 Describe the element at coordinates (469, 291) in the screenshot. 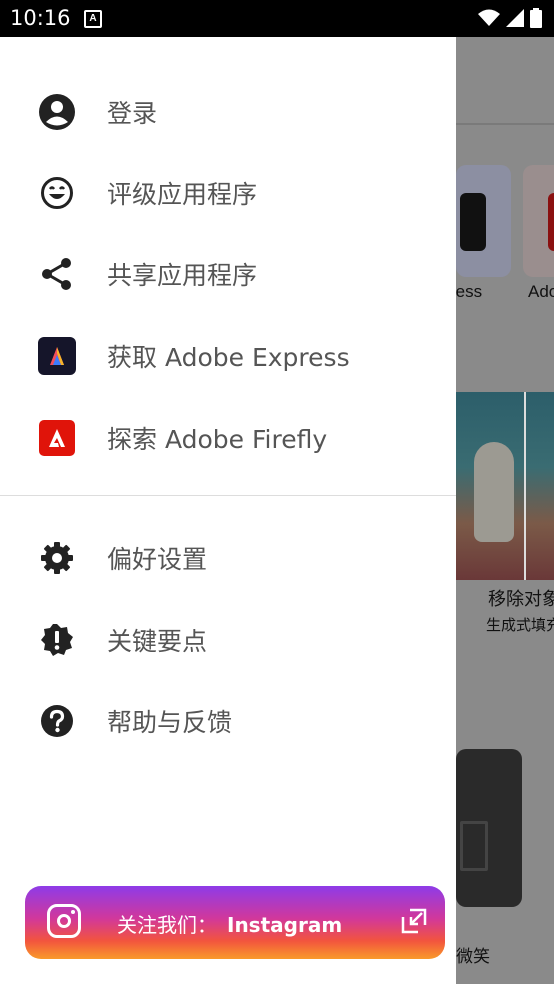

I see `tile-label: ress` at that location.